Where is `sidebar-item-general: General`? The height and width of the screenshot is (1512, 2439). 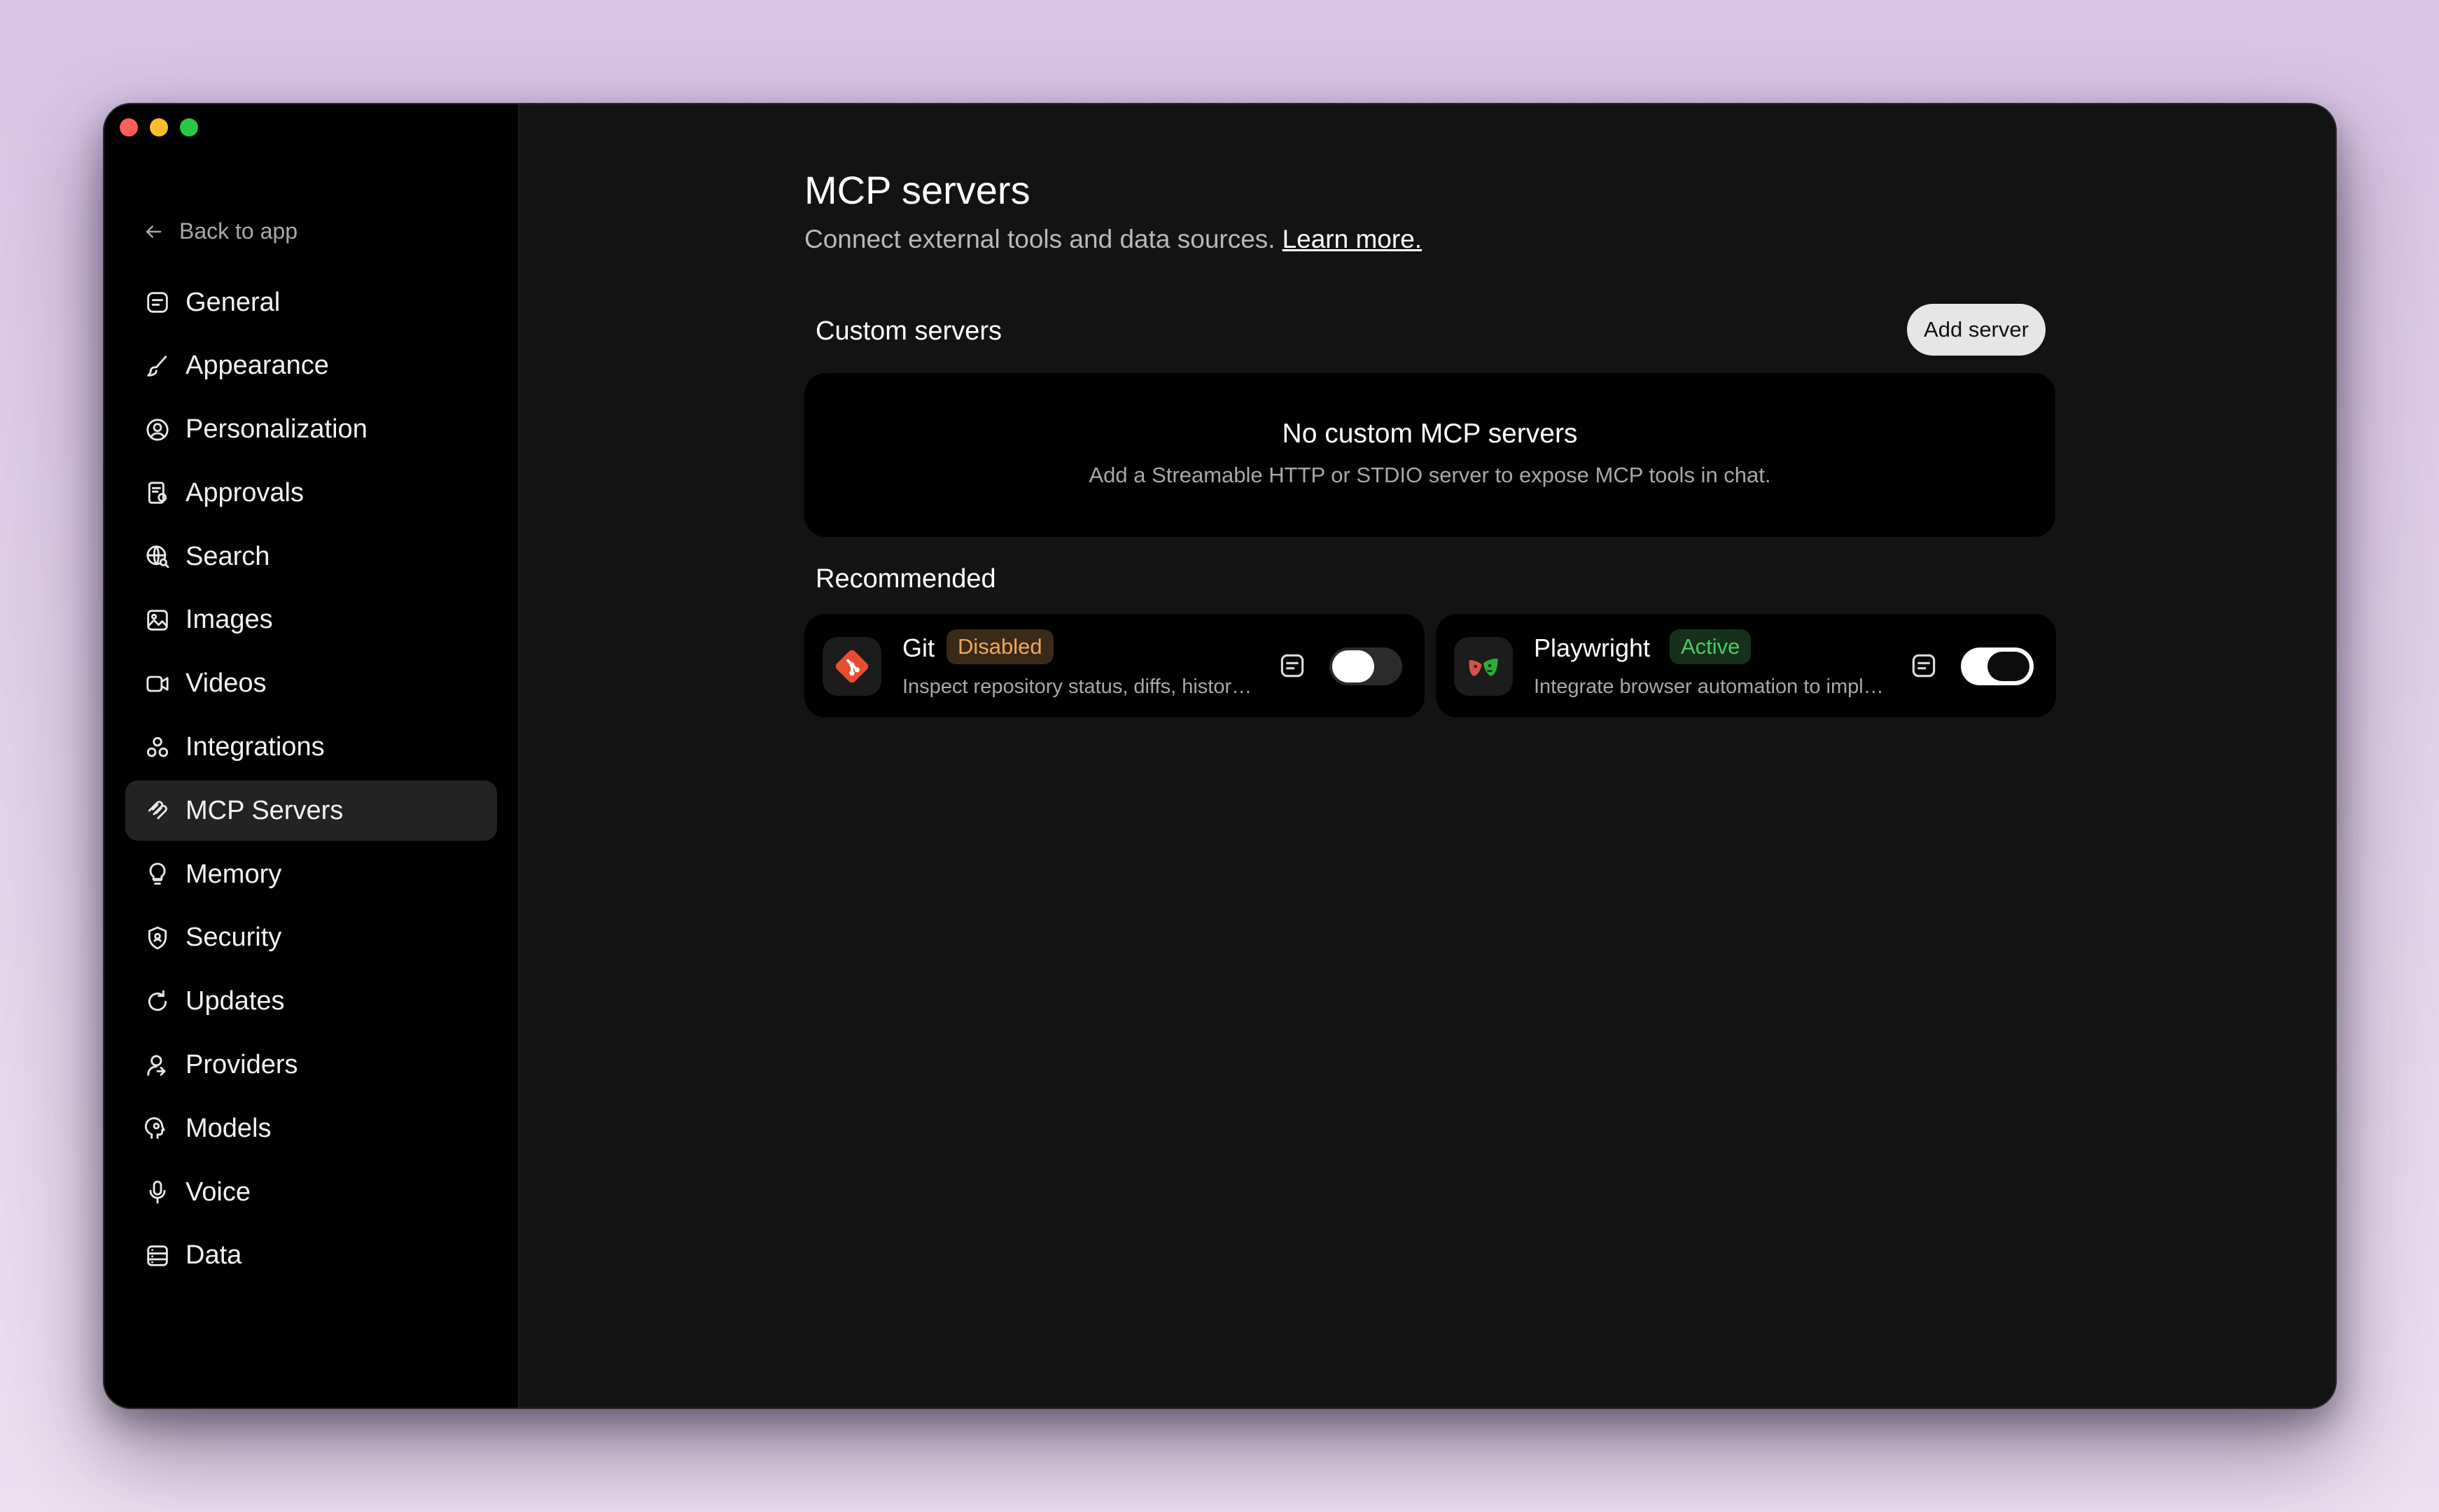 sidebar-item-general: General is located at coordinates (311, 302).